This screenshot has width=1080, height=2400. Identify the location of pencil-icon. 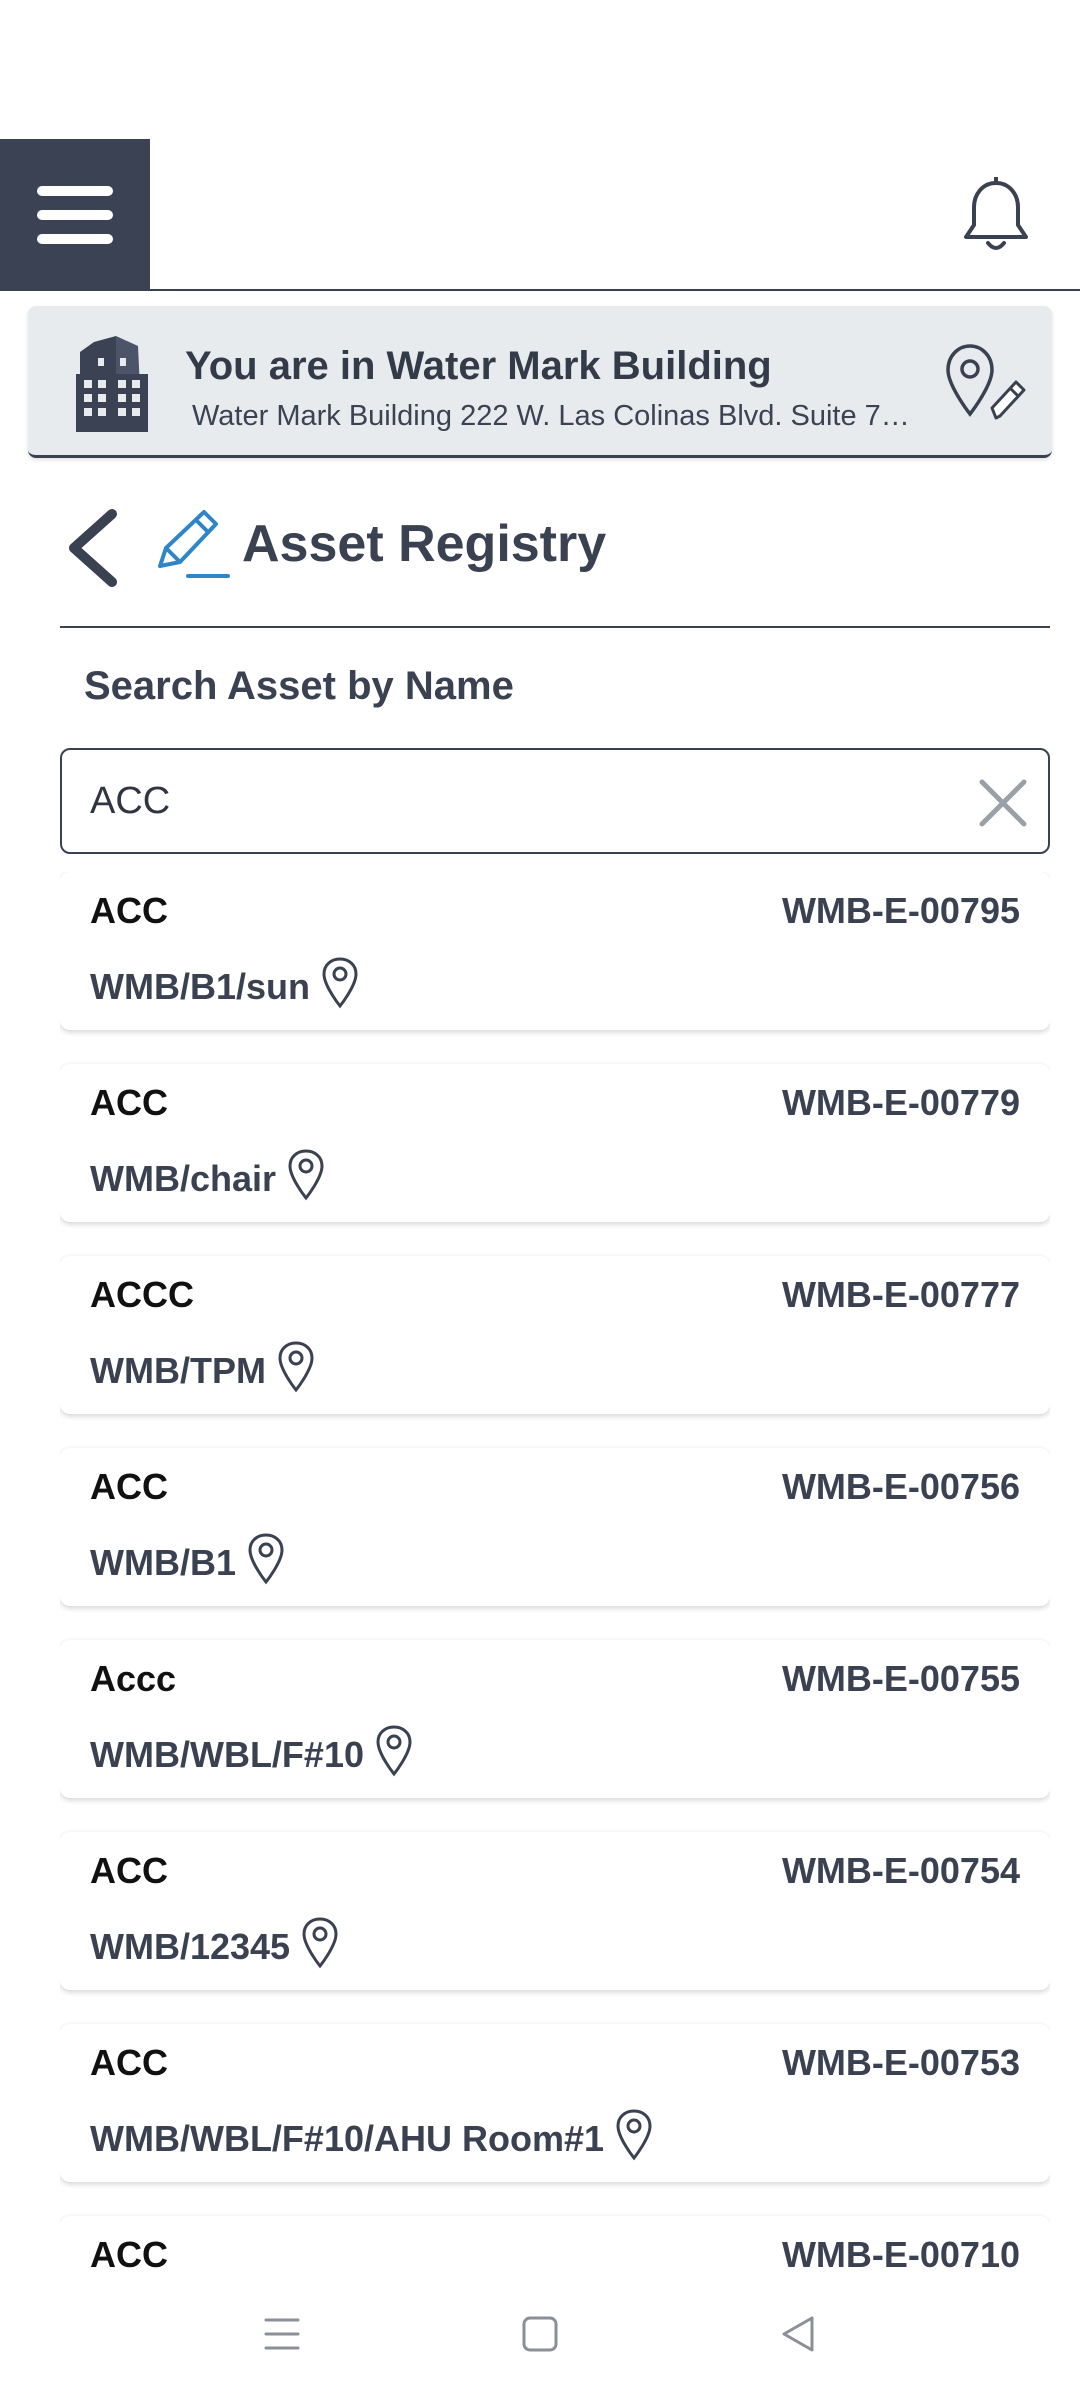
(194, 544).